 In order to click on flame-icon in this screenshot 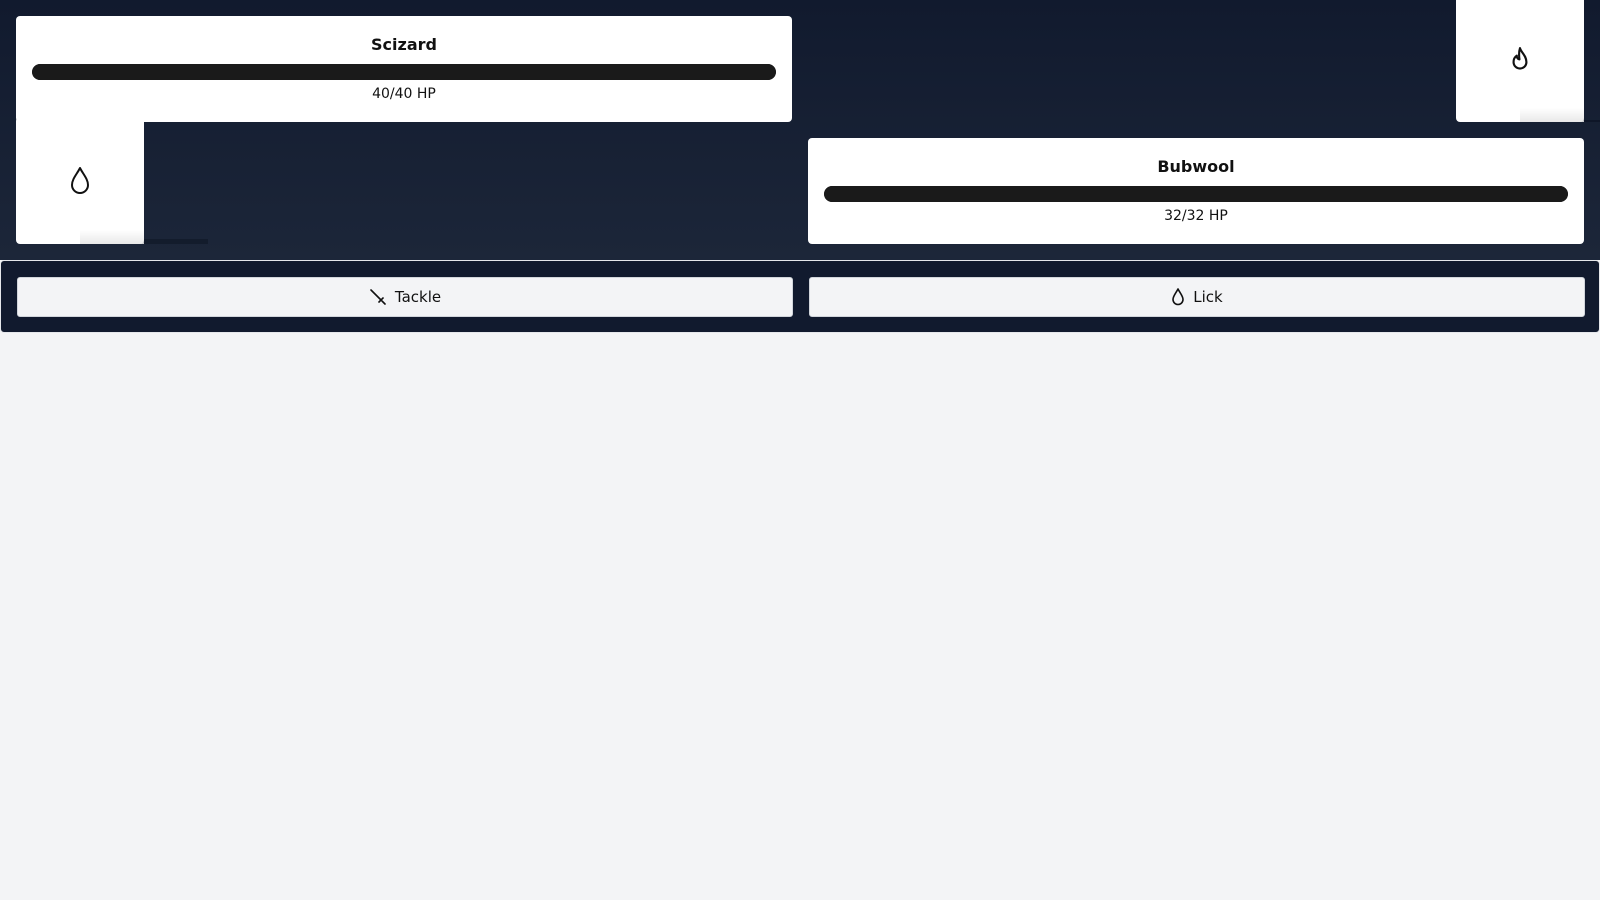, I will do `click(1520, 58)`.